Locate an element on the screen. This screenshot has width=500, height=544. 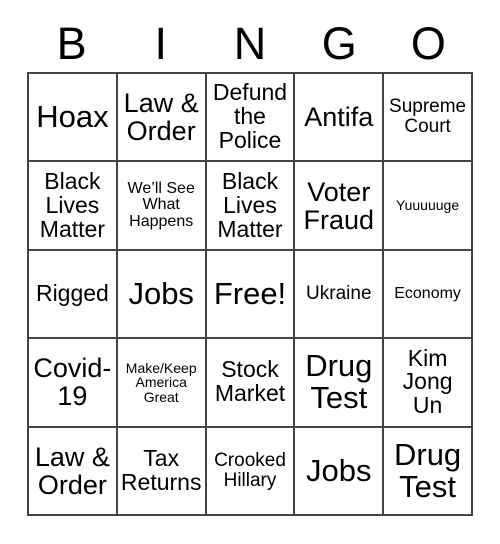
bingo-cell: Antifa is located at coordinates (340, 118).